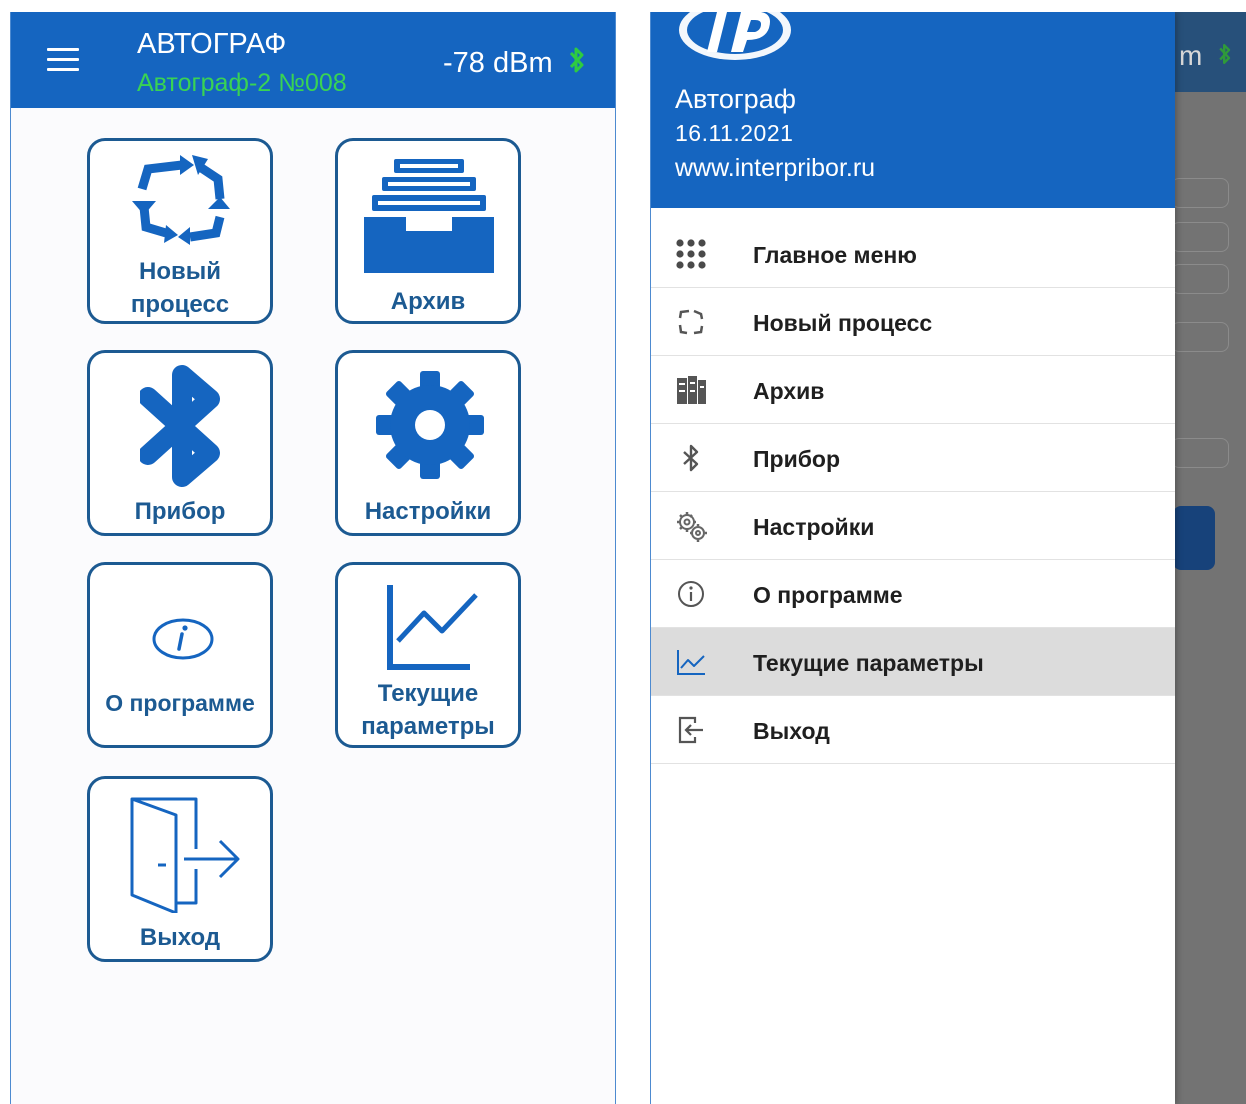 Image resolution: width=1246 pixels, height=1104 pixels. Describe the element at coordinates (1225, 53) in the screenshot. I see `background-bluetooth-icon` at that location.